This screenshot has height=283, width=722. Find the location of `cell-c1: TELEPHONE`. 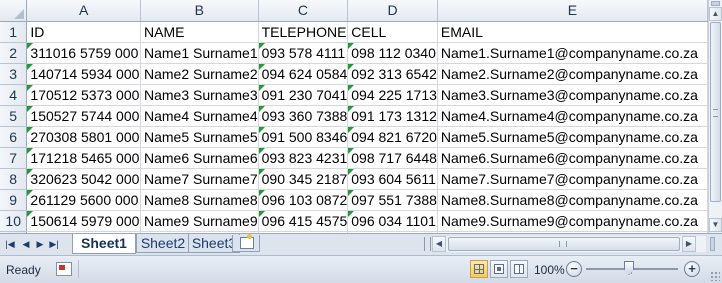

cell-c1: TELEPHONE is located at coordinates (303, 32).